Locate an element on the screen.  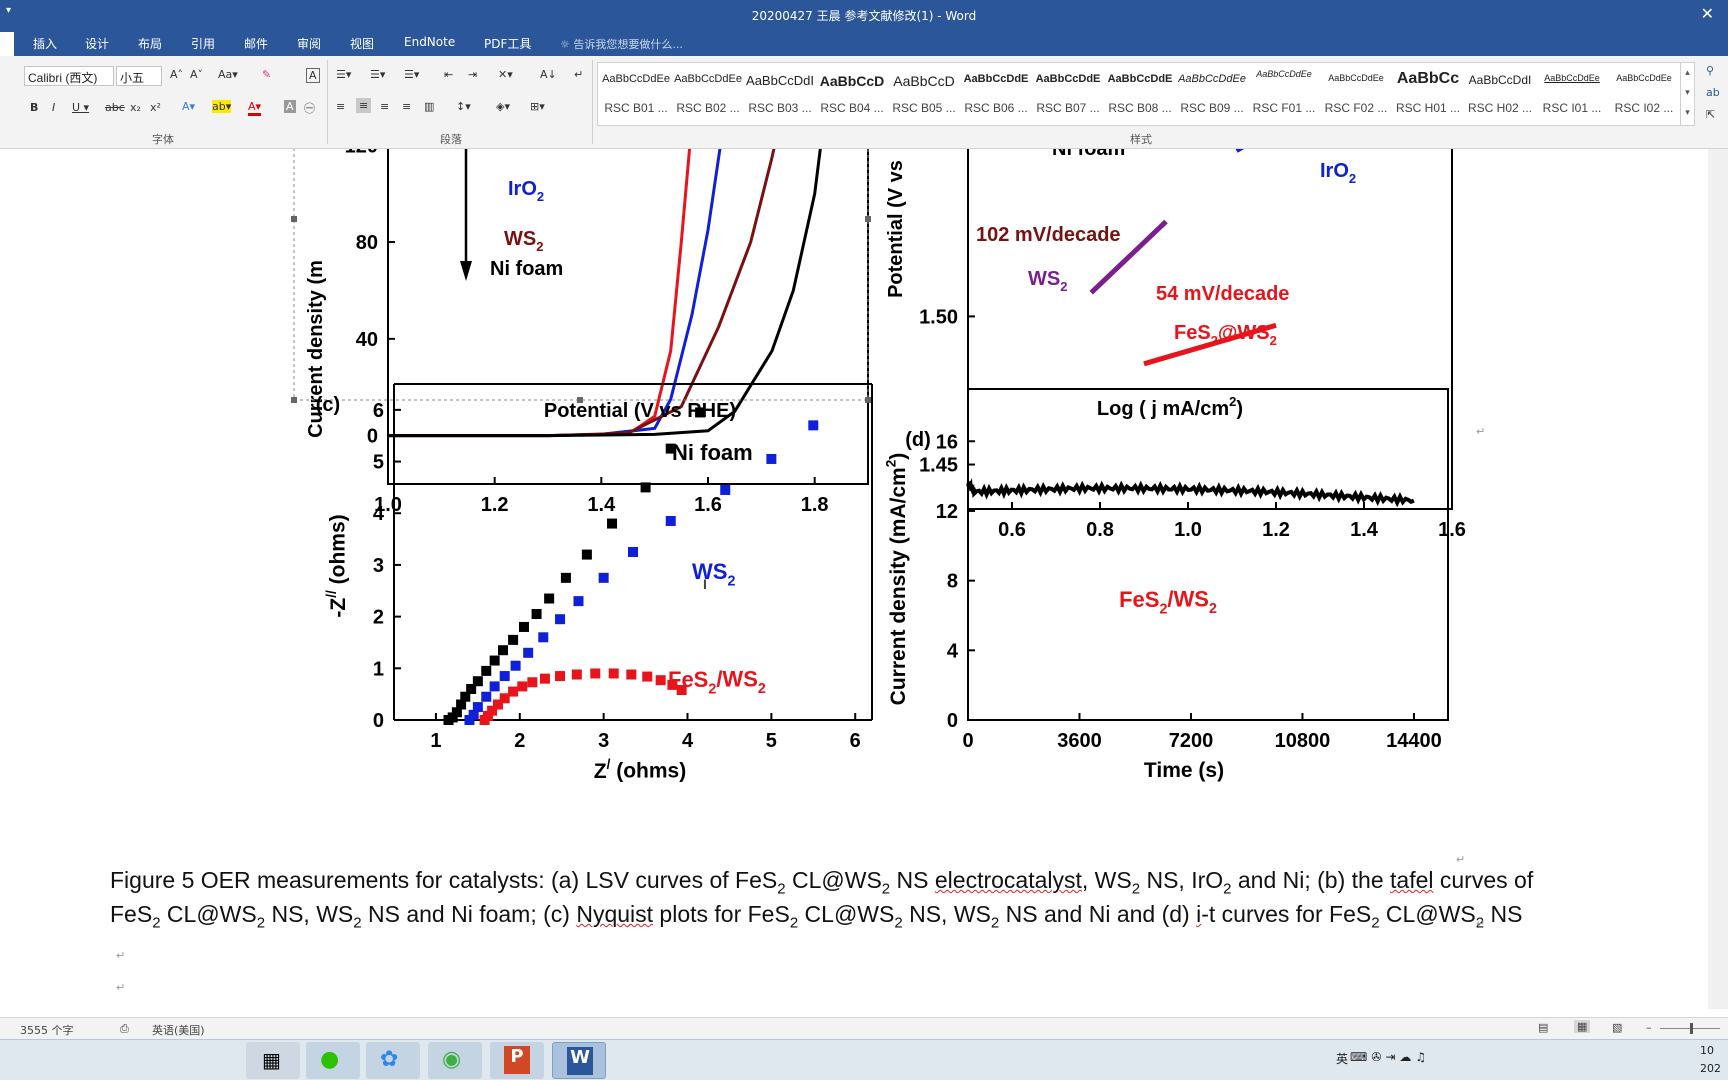
zoom-out-icon: – is located at coordinates (1649, 1027).